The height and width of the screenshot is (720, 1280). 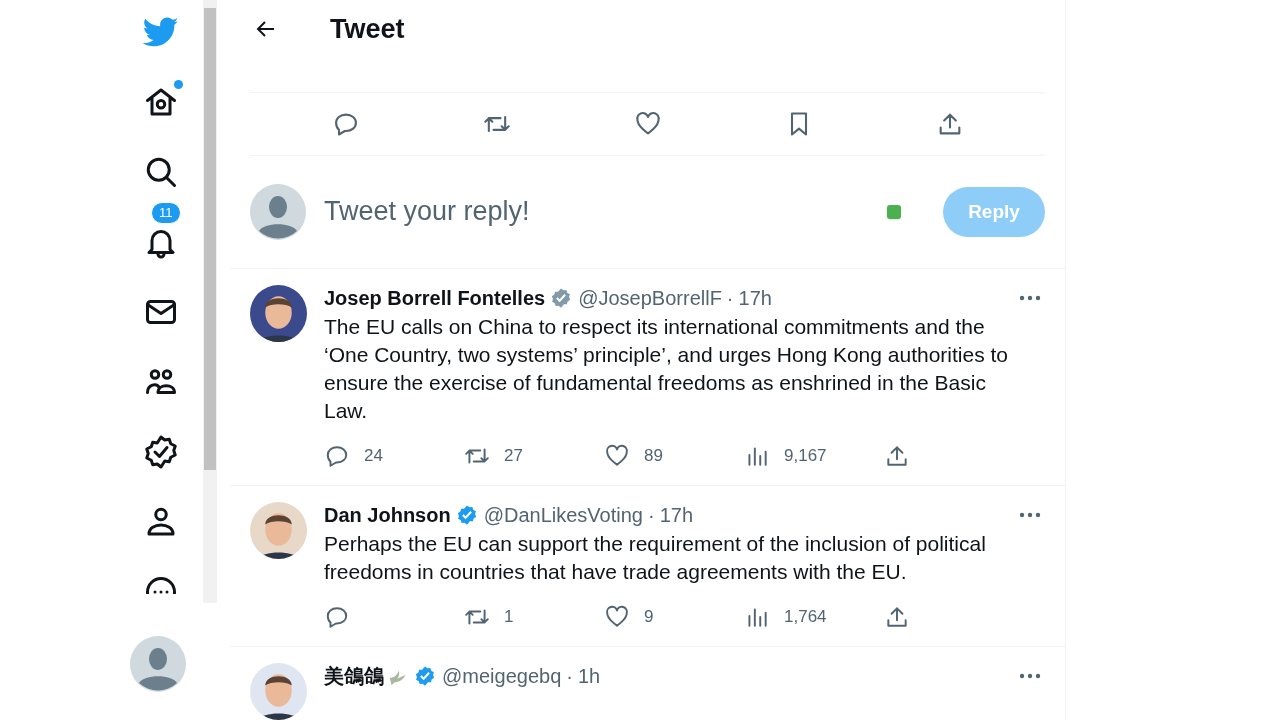 What do you see at coordinates (435, 298) in the screenshot?
I see `author-name: Josep Borrell Fontelles` at bounding box center [435, 298].